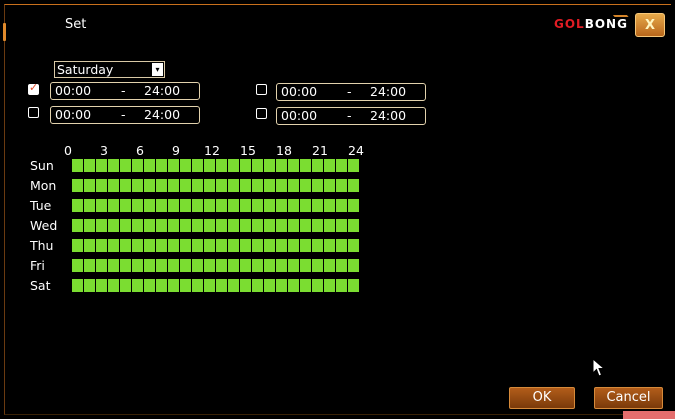 The height and width of the screenshot is (419, 675). I want to click on period-4-time-field: 00:00 - 24:00, so click(351, 116).